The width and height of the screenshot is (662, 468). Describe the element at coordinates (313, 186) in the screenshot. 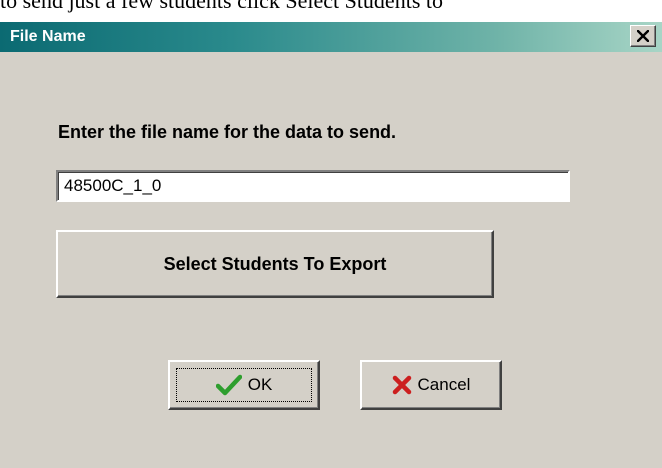

I see `file-name-input` at that location.